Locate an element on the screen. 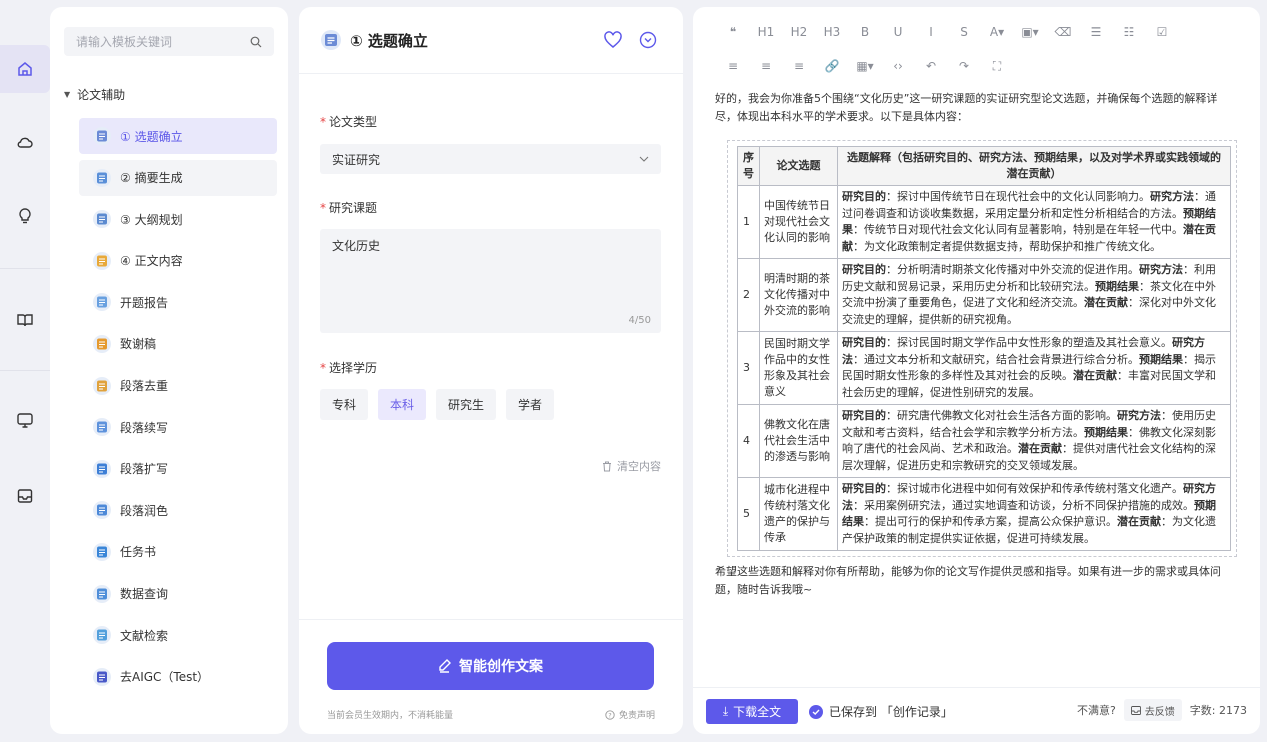  book-icon is located at coordinates (25, 320).